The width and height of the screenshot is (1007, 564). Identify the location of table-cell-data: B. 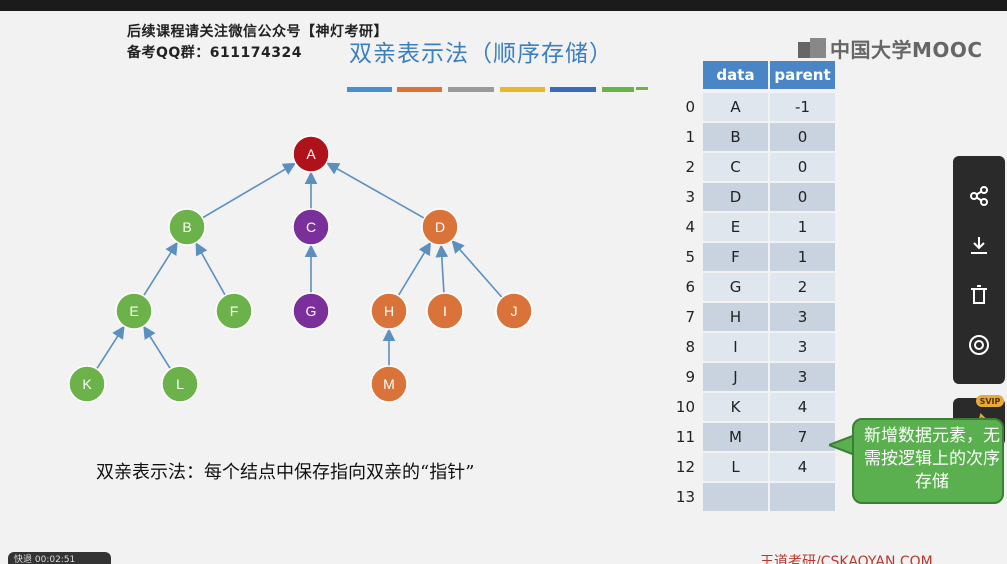
(735, 137).